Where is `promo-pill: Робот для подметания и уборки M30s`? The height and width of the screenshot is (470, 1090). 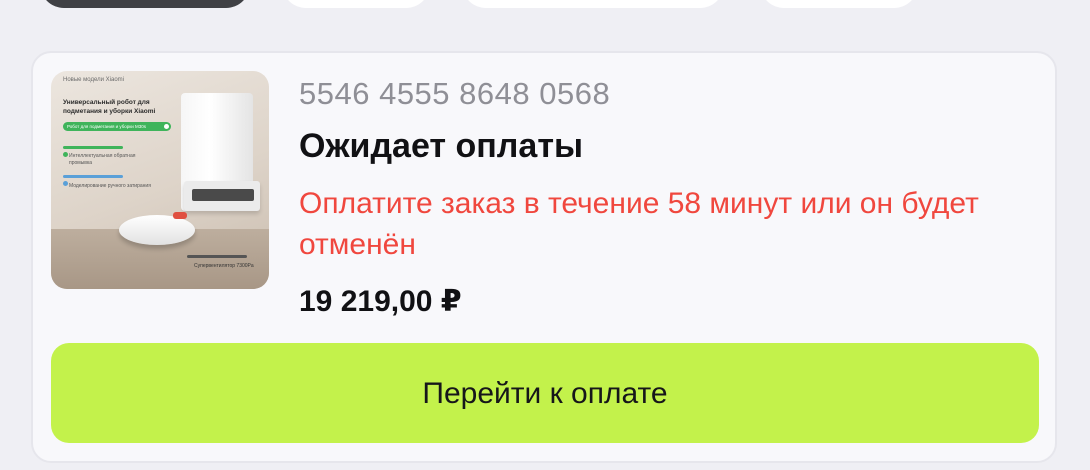 promo-pill: Робот для подметания и уборки M30s is located at coordinates (117, 126).